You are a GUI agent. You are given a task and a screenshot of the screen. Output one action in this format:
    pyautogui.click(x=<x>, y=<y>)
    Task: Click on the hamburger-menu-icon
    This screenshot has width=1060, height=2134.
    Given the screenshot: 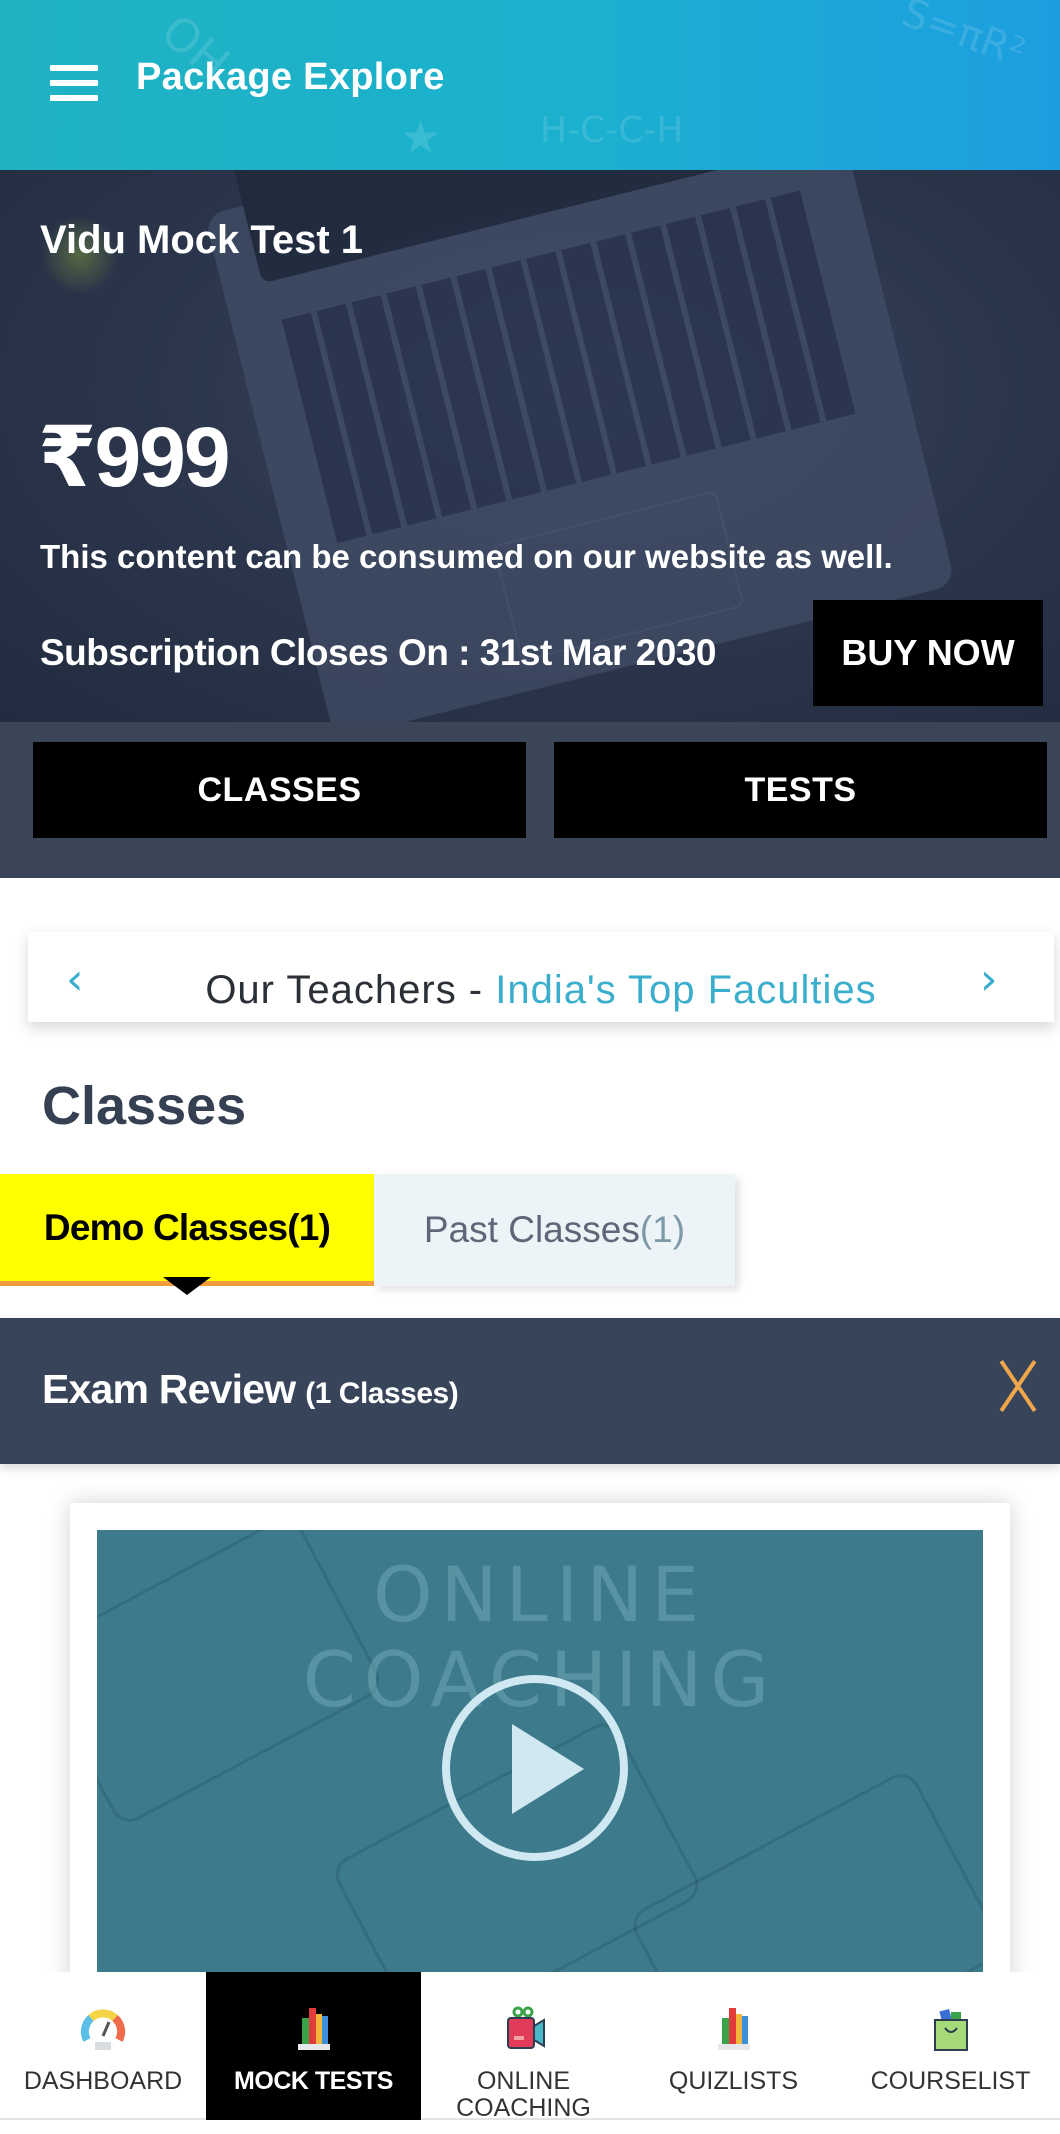 What is the action you would take?
    pyautogui.click(x=75, y=83)
    